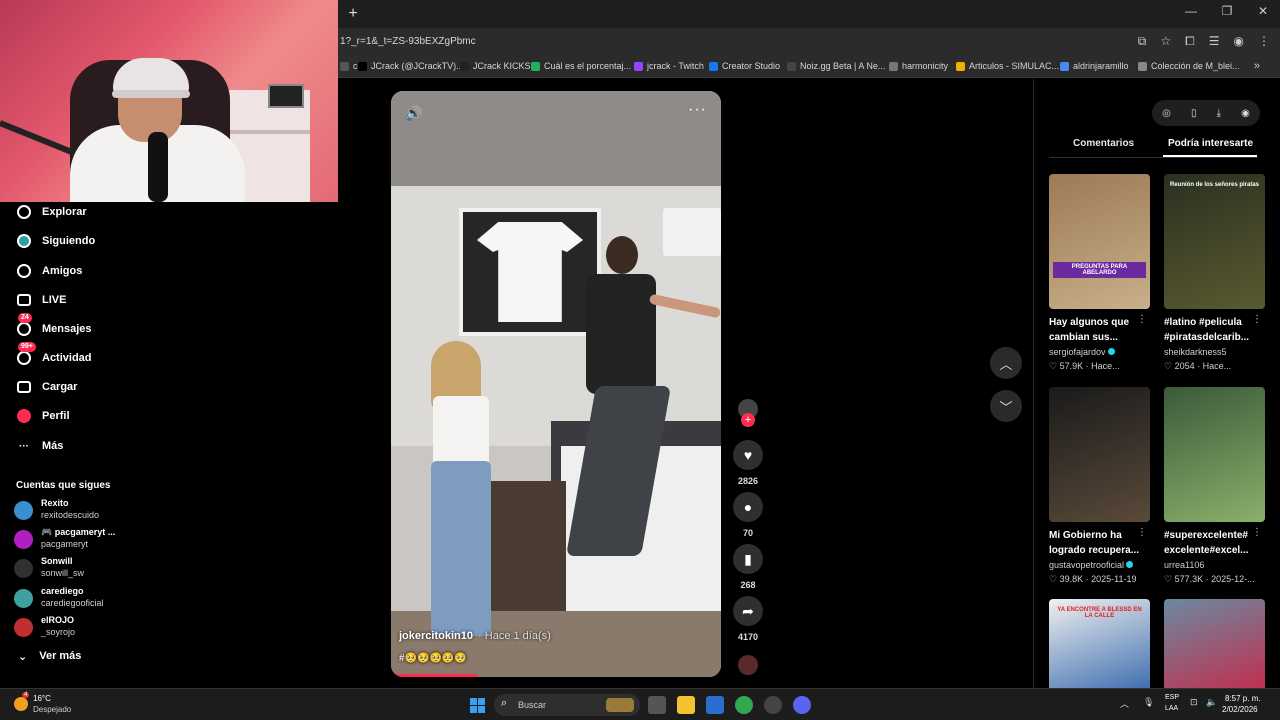 The height and width of the screenshot is (720, 1280). I want to click on music-disc-avatar, so click(748, 665).